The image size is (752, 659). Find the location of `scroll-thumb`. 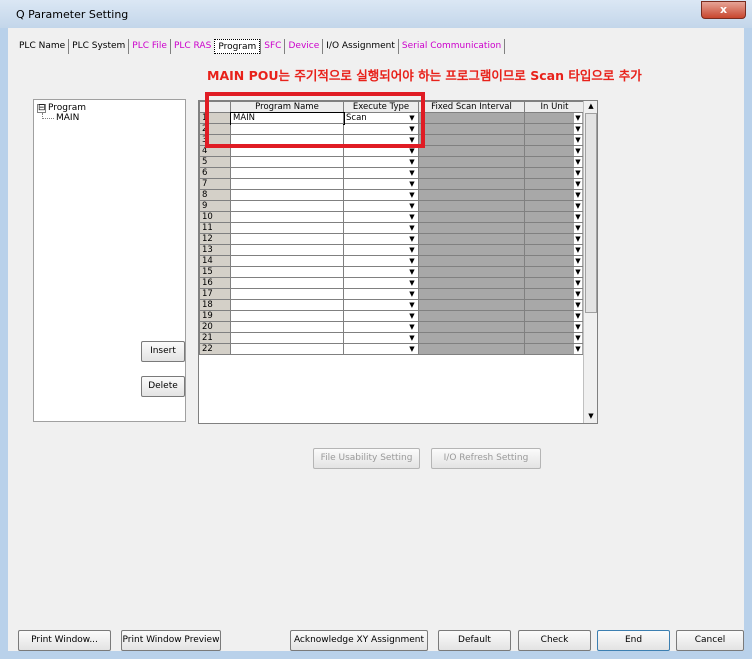

scroll-thumb is located at coordinates (591, 213).